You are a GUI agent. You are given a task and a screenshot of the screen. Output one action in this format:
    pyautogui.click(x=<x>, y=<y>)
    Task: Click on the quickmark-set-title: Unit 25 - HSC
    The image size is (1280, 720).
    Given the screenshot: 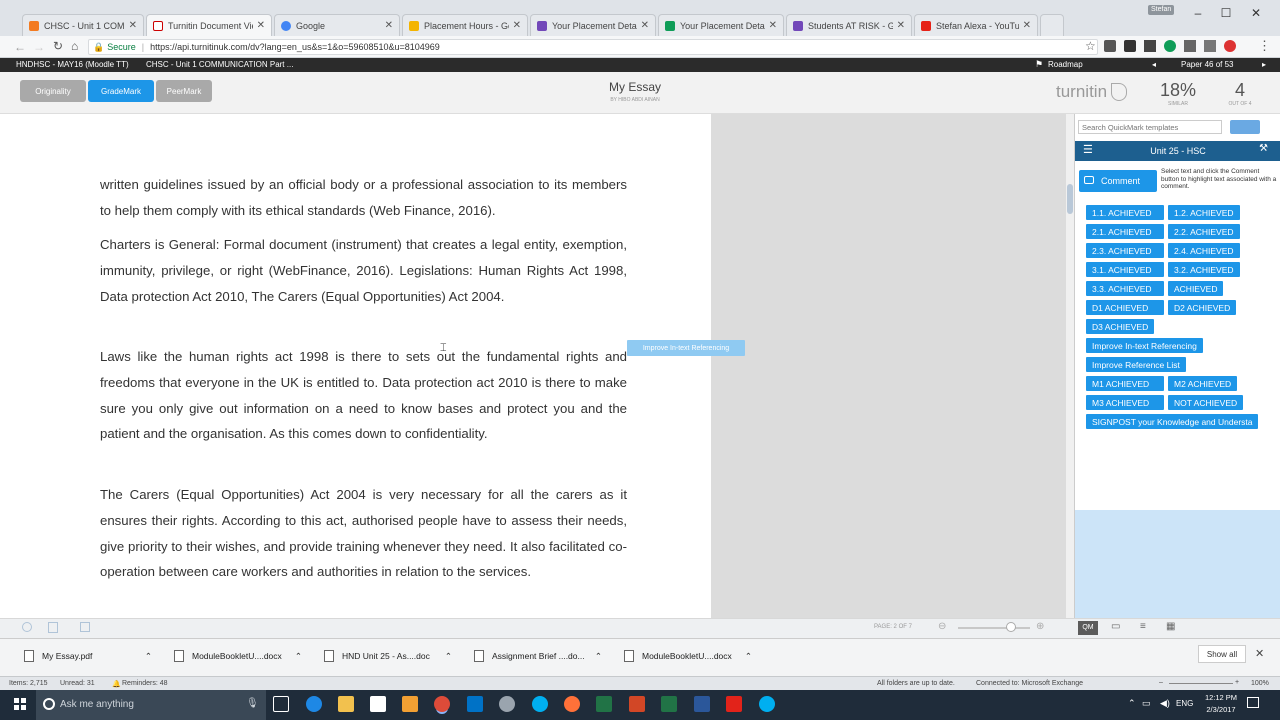 What is the action you would take?
    pyautogui.click(x=1177, y=151)
    